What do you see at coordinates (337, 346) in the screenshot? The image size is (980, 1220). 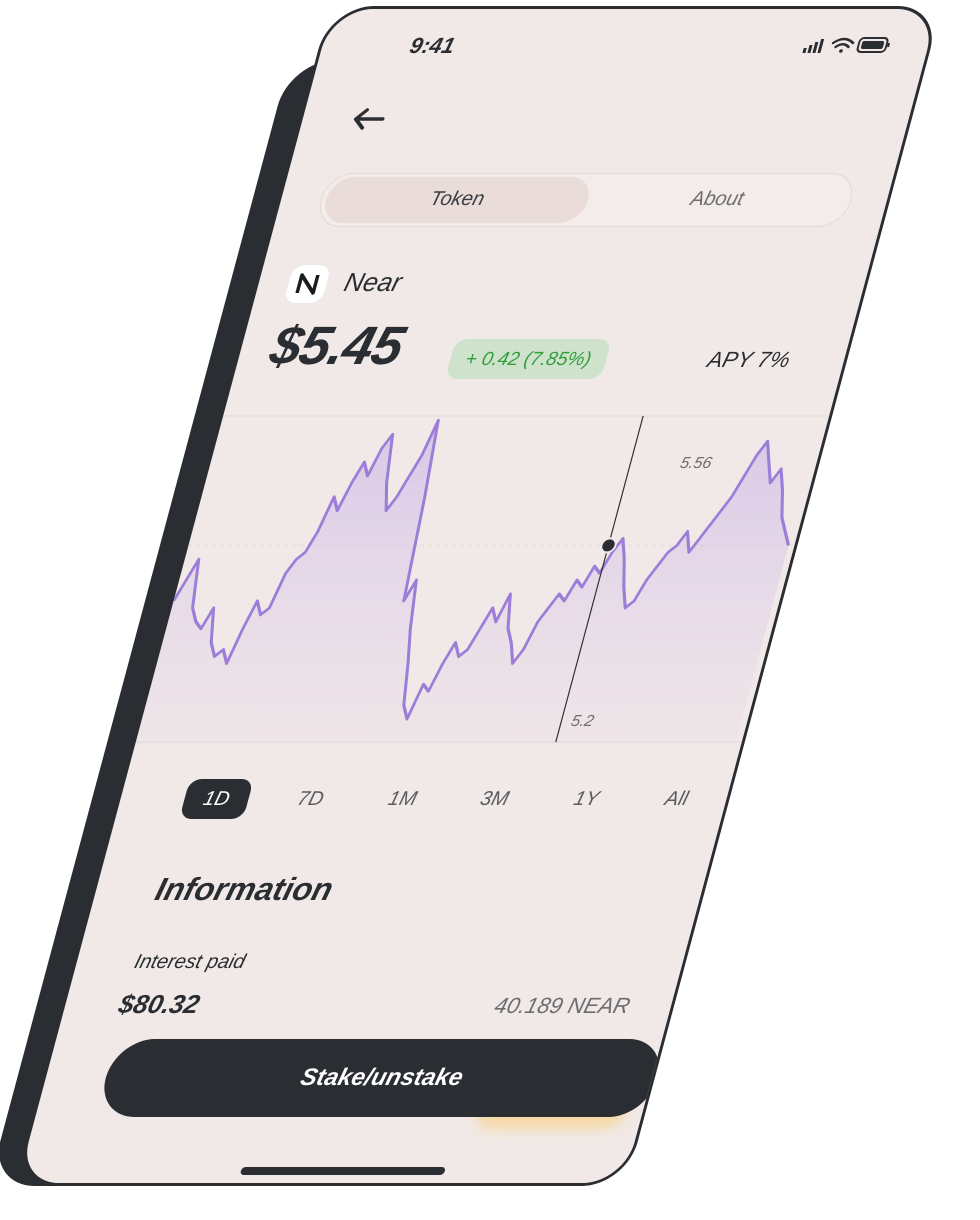 I see `token-price: $5.45` at bounding box center [337, 346].